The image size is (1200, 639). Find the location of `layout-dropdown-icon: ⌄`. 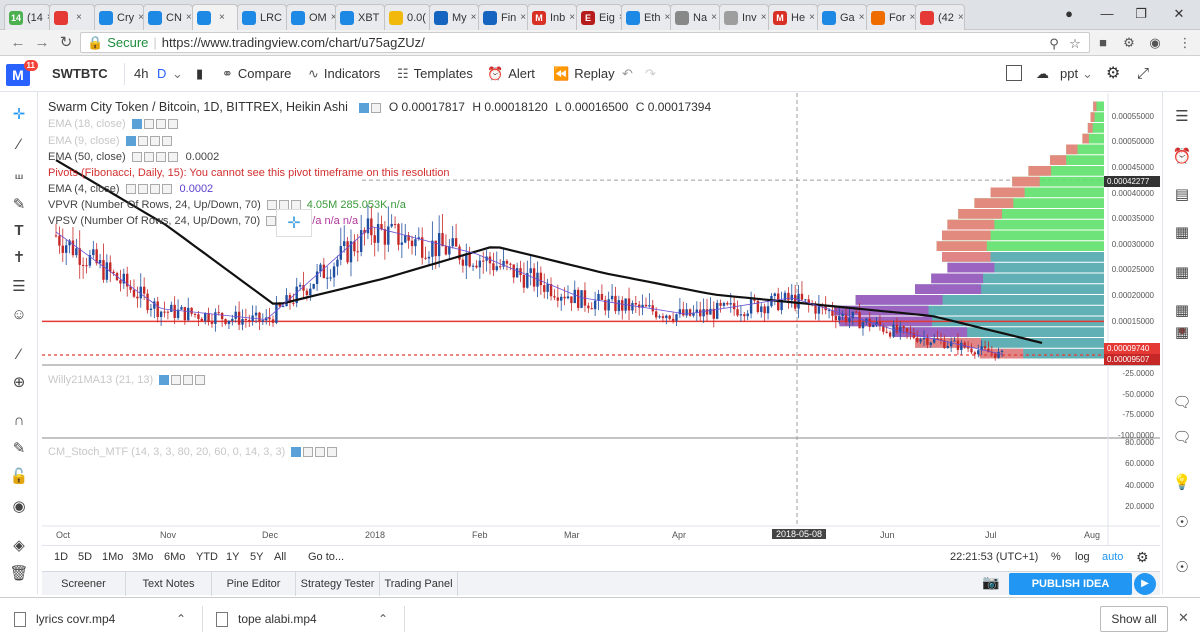

layout-dropdown-icon: ⌄ is located at coordinates (1087, 74).